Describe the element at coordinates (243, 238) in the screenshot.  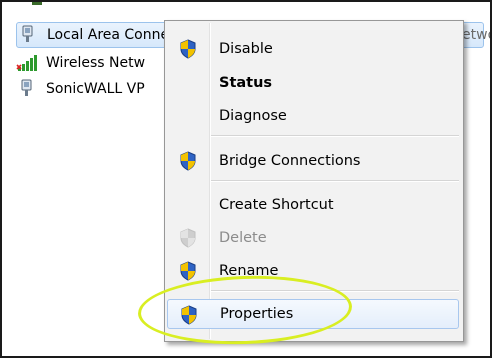
I see `menu-item-label: Delete` at that location.